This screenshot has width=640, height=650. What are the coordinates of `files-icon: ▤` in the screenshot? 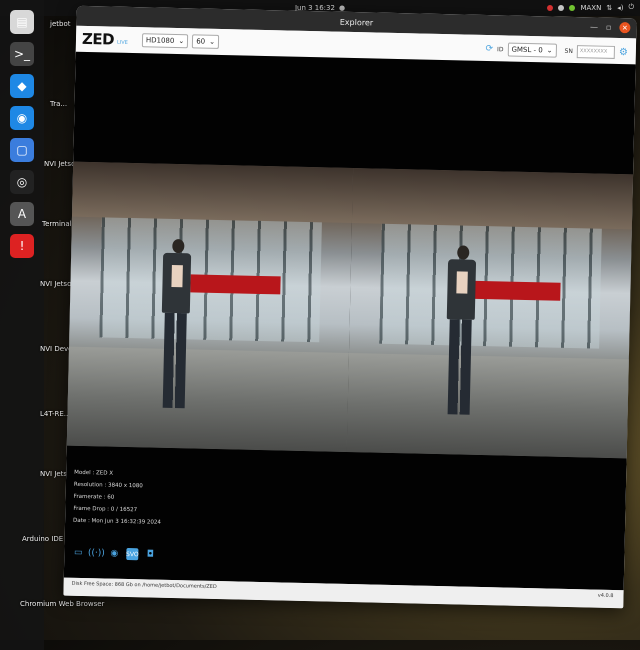 It's located at (22, 22).